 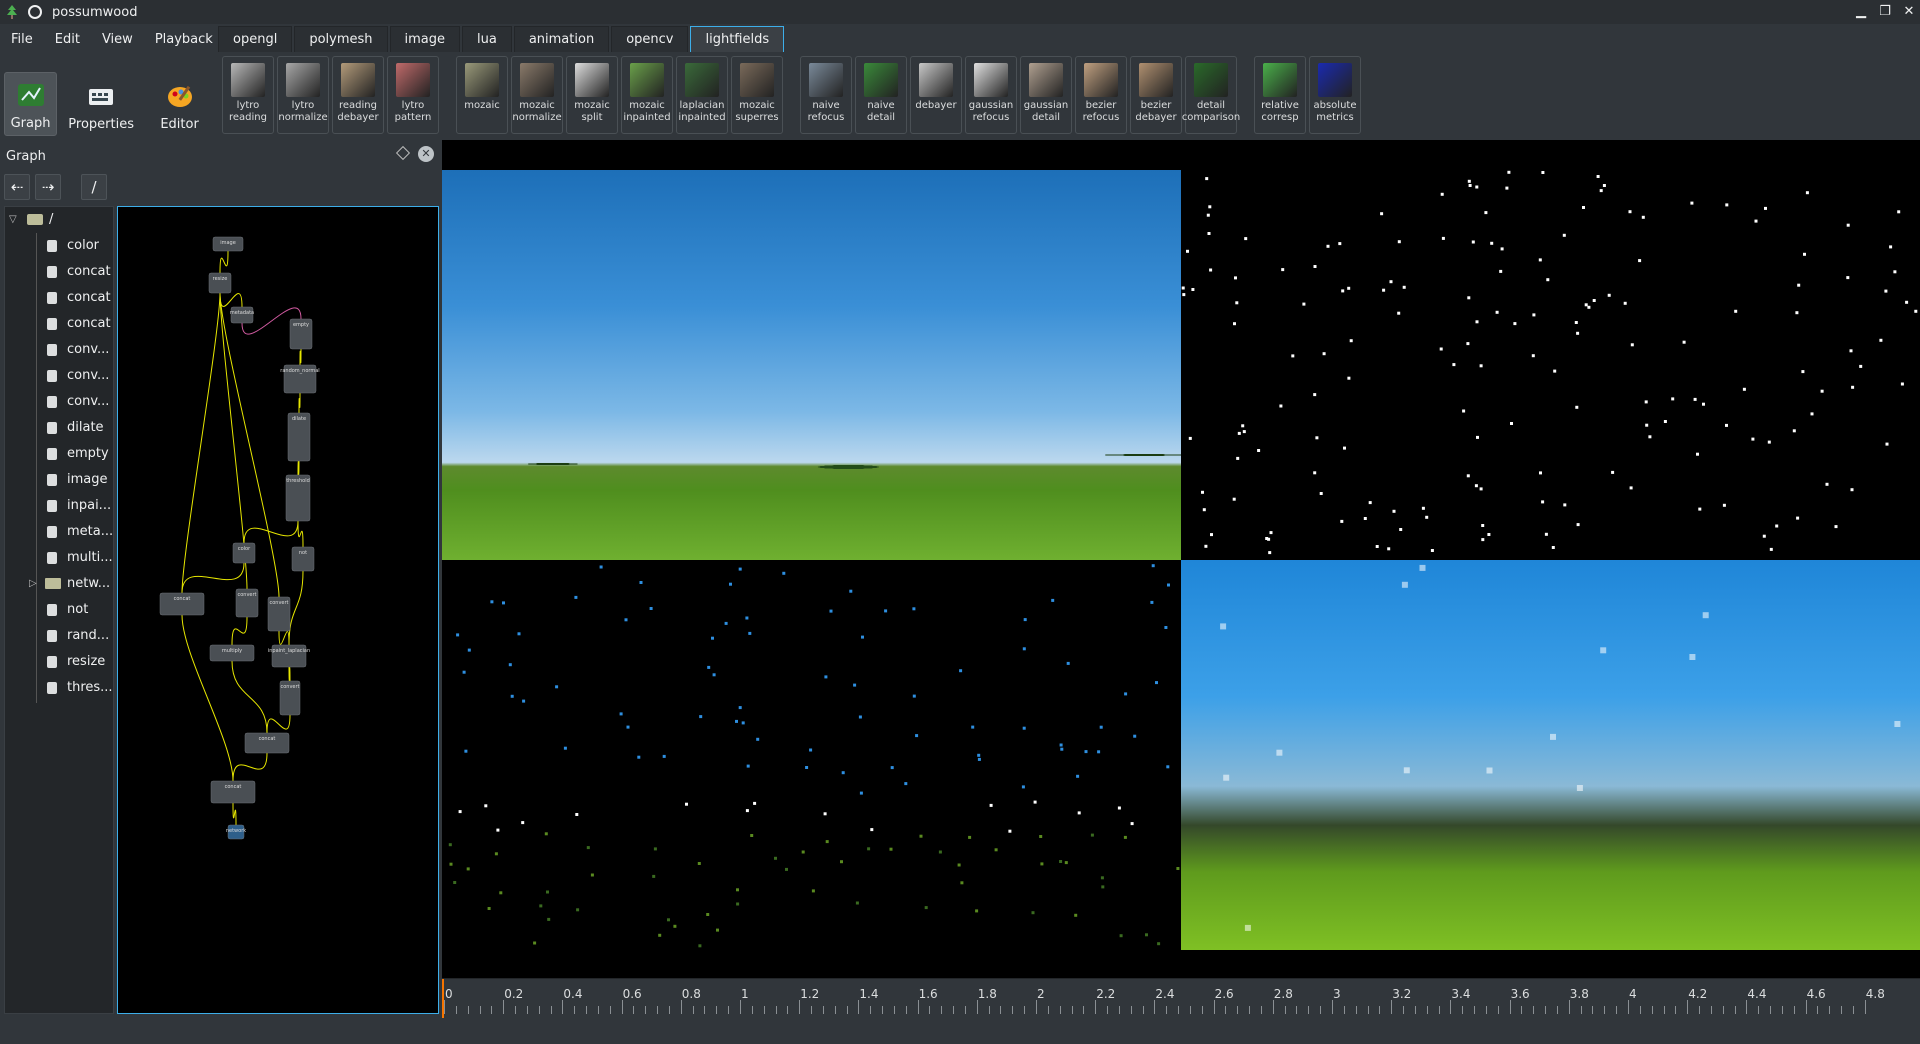 I want to click on tree-item: dilate, so click(x=59, y=428).